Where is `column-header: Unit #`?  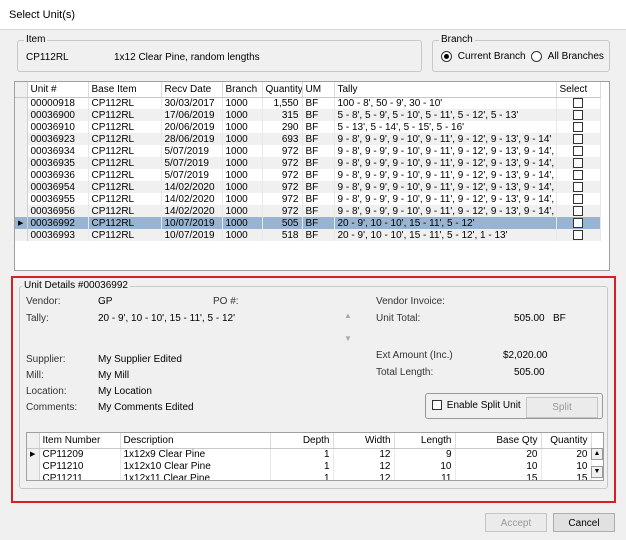 column-header: Unit # is located at coordinates (58, 90).